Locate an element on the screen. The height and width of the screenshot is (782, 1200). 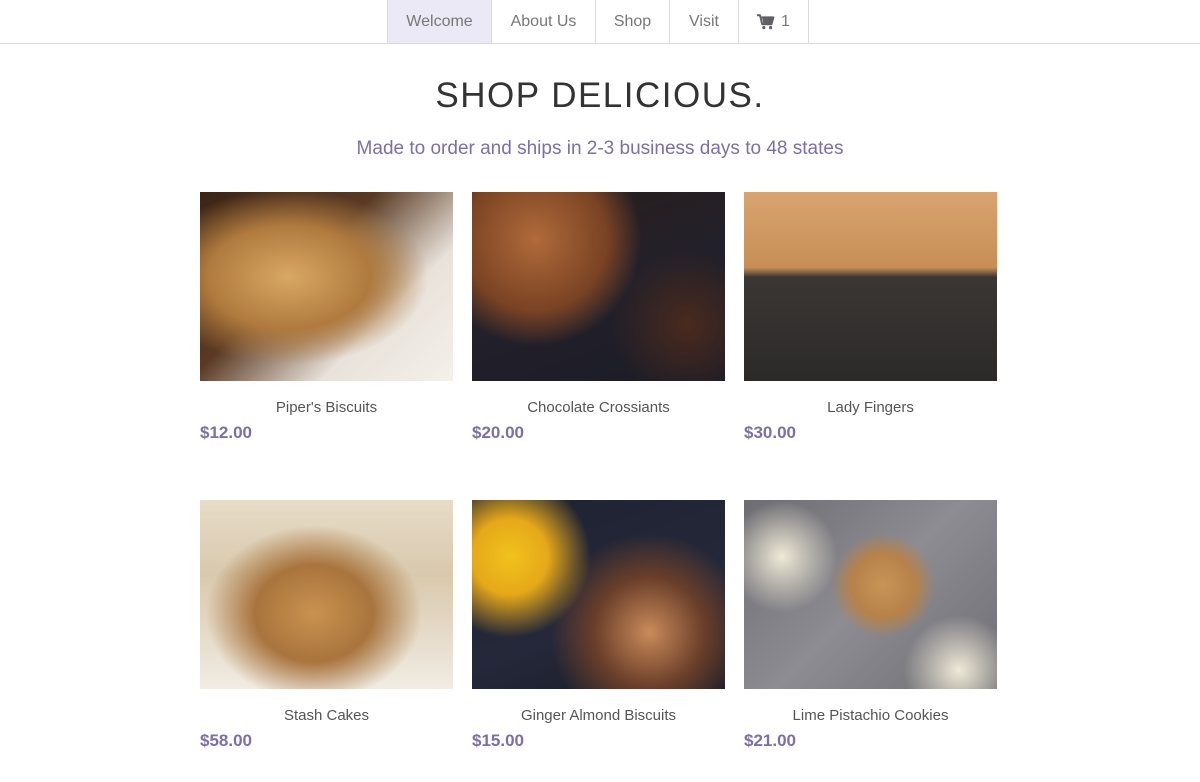
product-name: Piper's Biscuits is located at coordinates (326, 407).